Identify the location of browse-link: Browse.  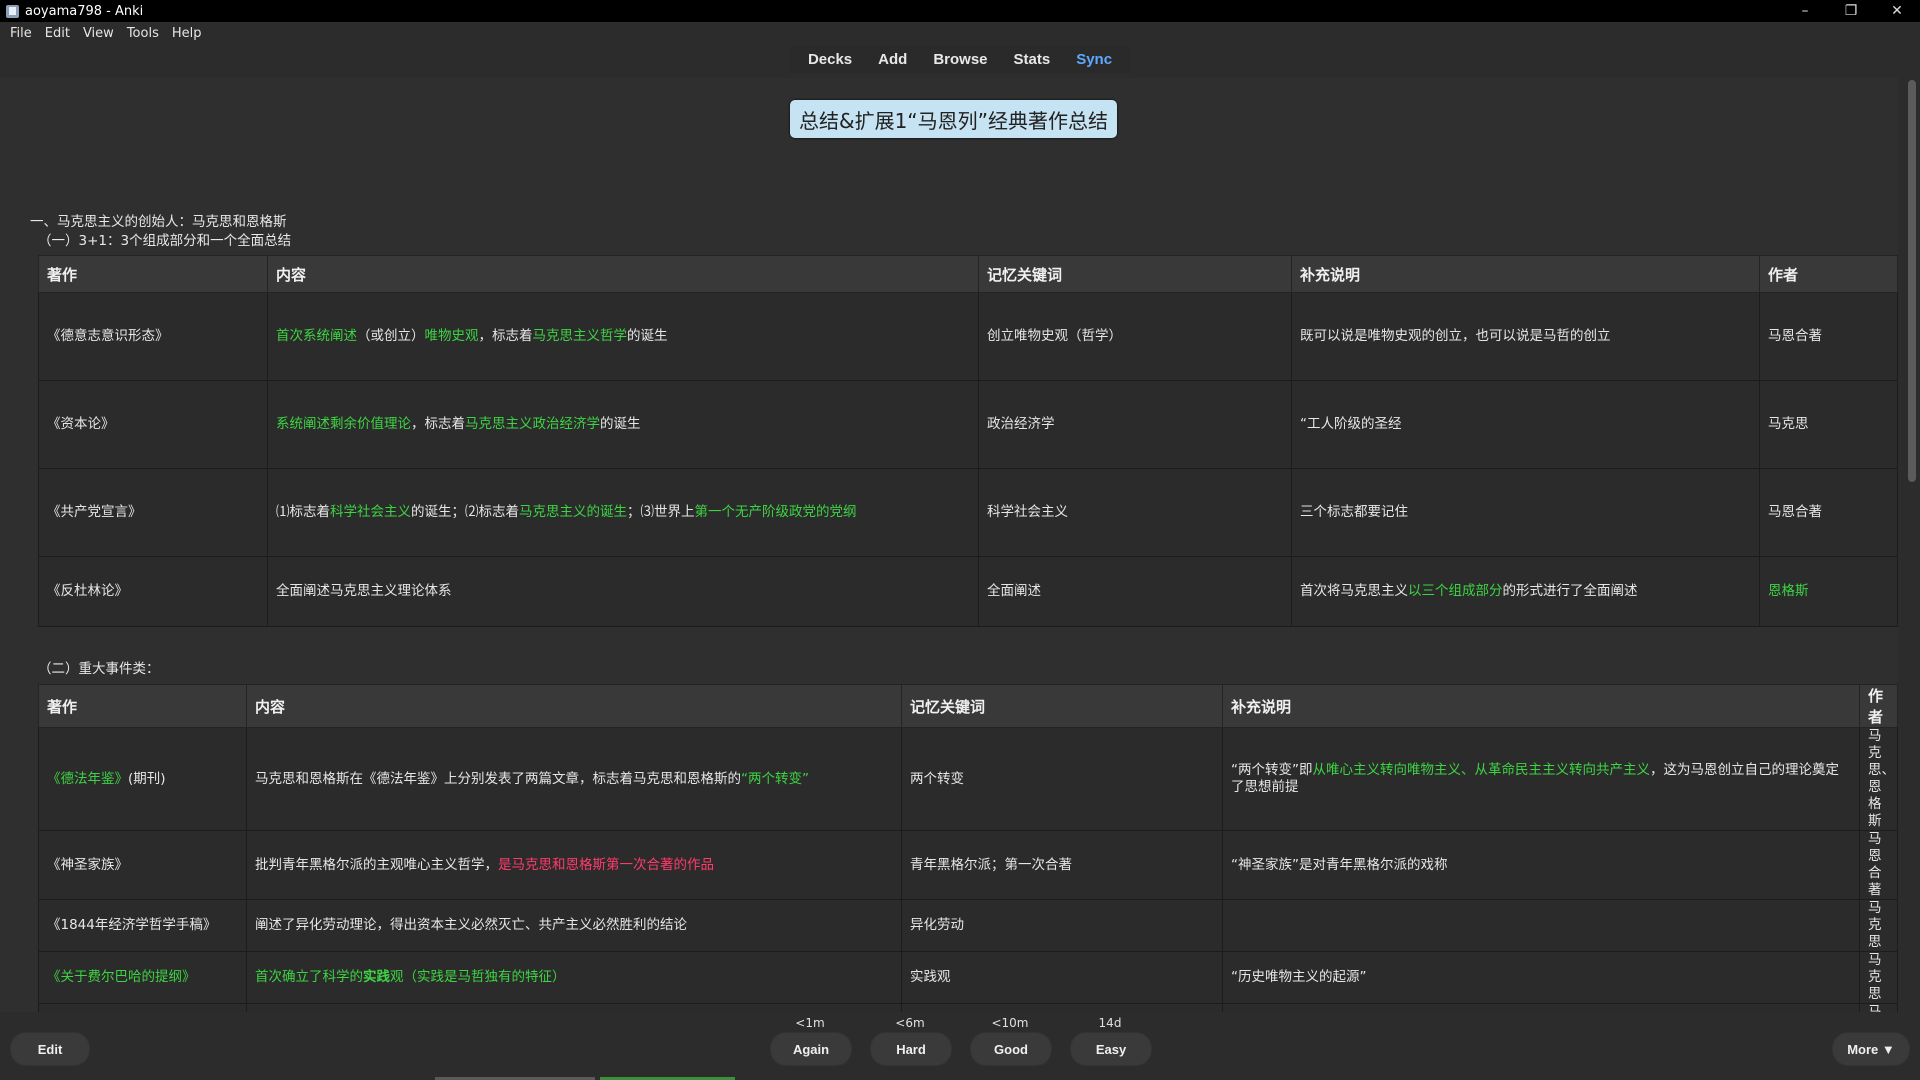
(960, 59).